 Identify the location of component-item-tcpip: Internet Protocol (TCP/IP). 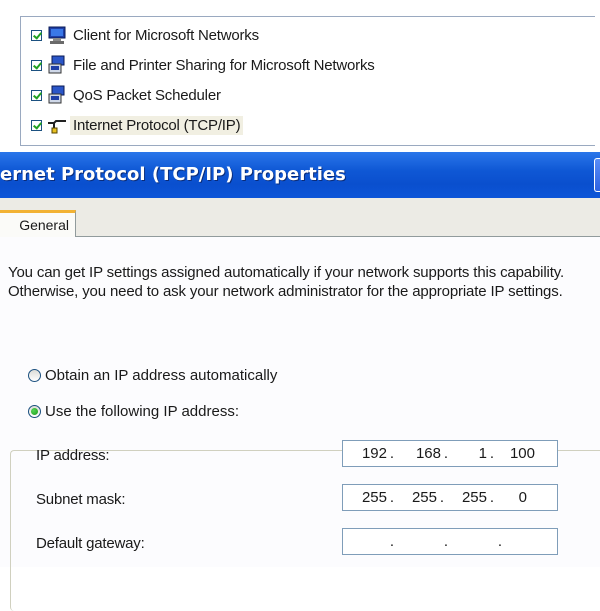
(137, 125).